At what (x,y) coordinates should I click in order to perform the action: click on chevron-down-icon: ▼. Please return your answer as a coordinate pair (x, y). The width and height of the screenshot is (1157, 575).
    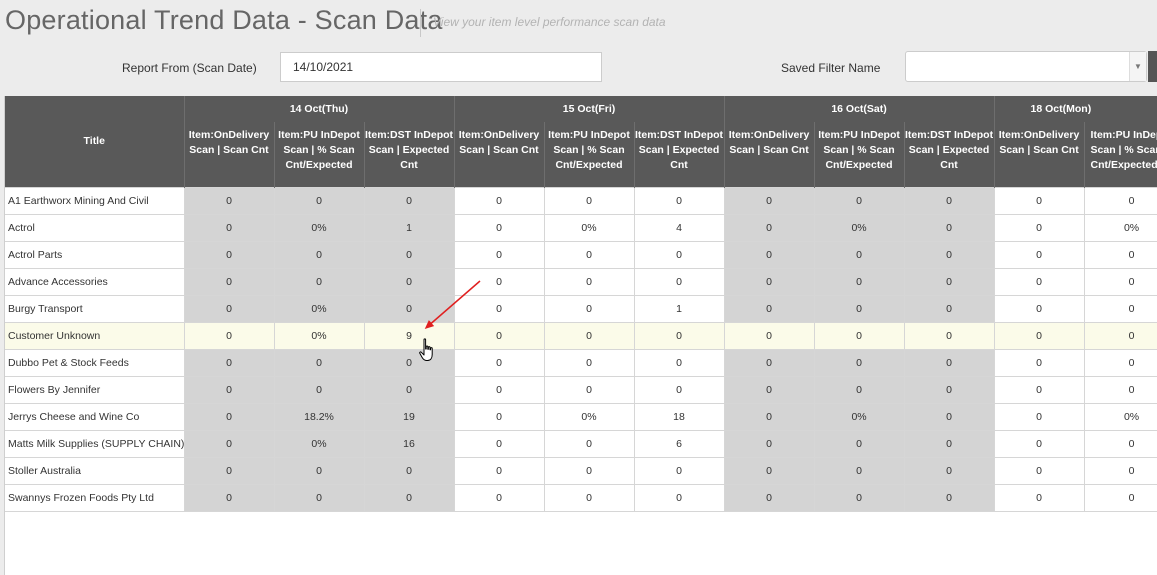
    Looking at the image, I should click on (1137, 66).